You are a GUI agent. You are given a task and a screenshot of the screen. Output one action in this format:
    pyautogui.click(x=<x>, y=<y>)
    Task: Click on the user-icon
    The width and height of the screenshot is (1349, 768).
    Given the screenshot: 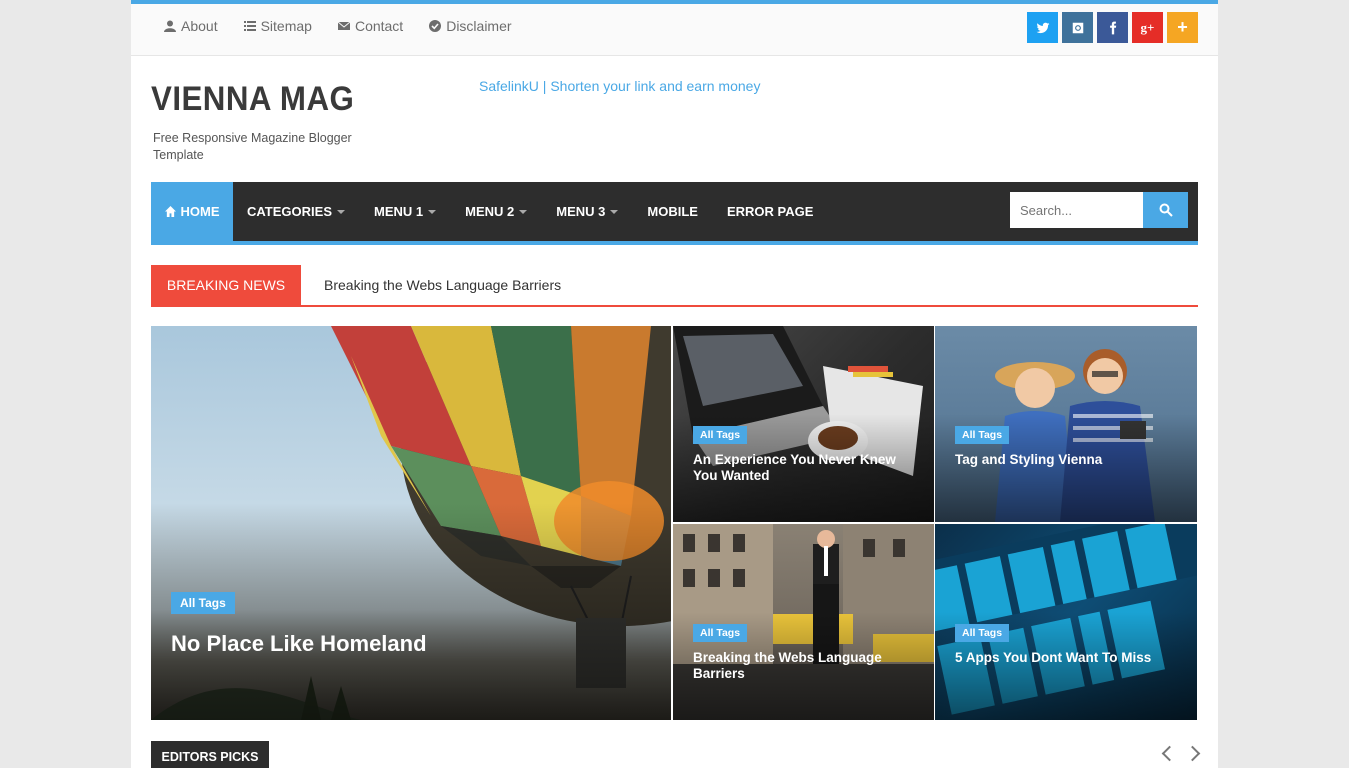 What is the action you would take?
    pyautogui.click(x=170, y=26)
    